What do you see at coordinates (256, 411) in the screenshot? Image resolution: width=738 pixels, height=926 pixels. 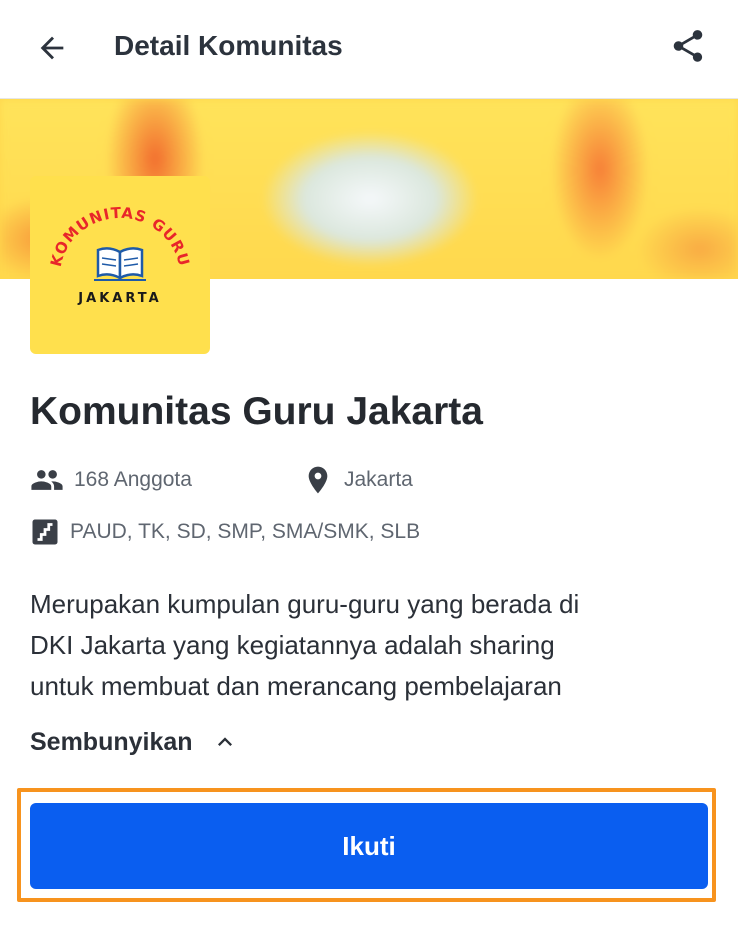 I see `community-name: Komunitas Guru Jakarta` at bounding box center [256, 411].